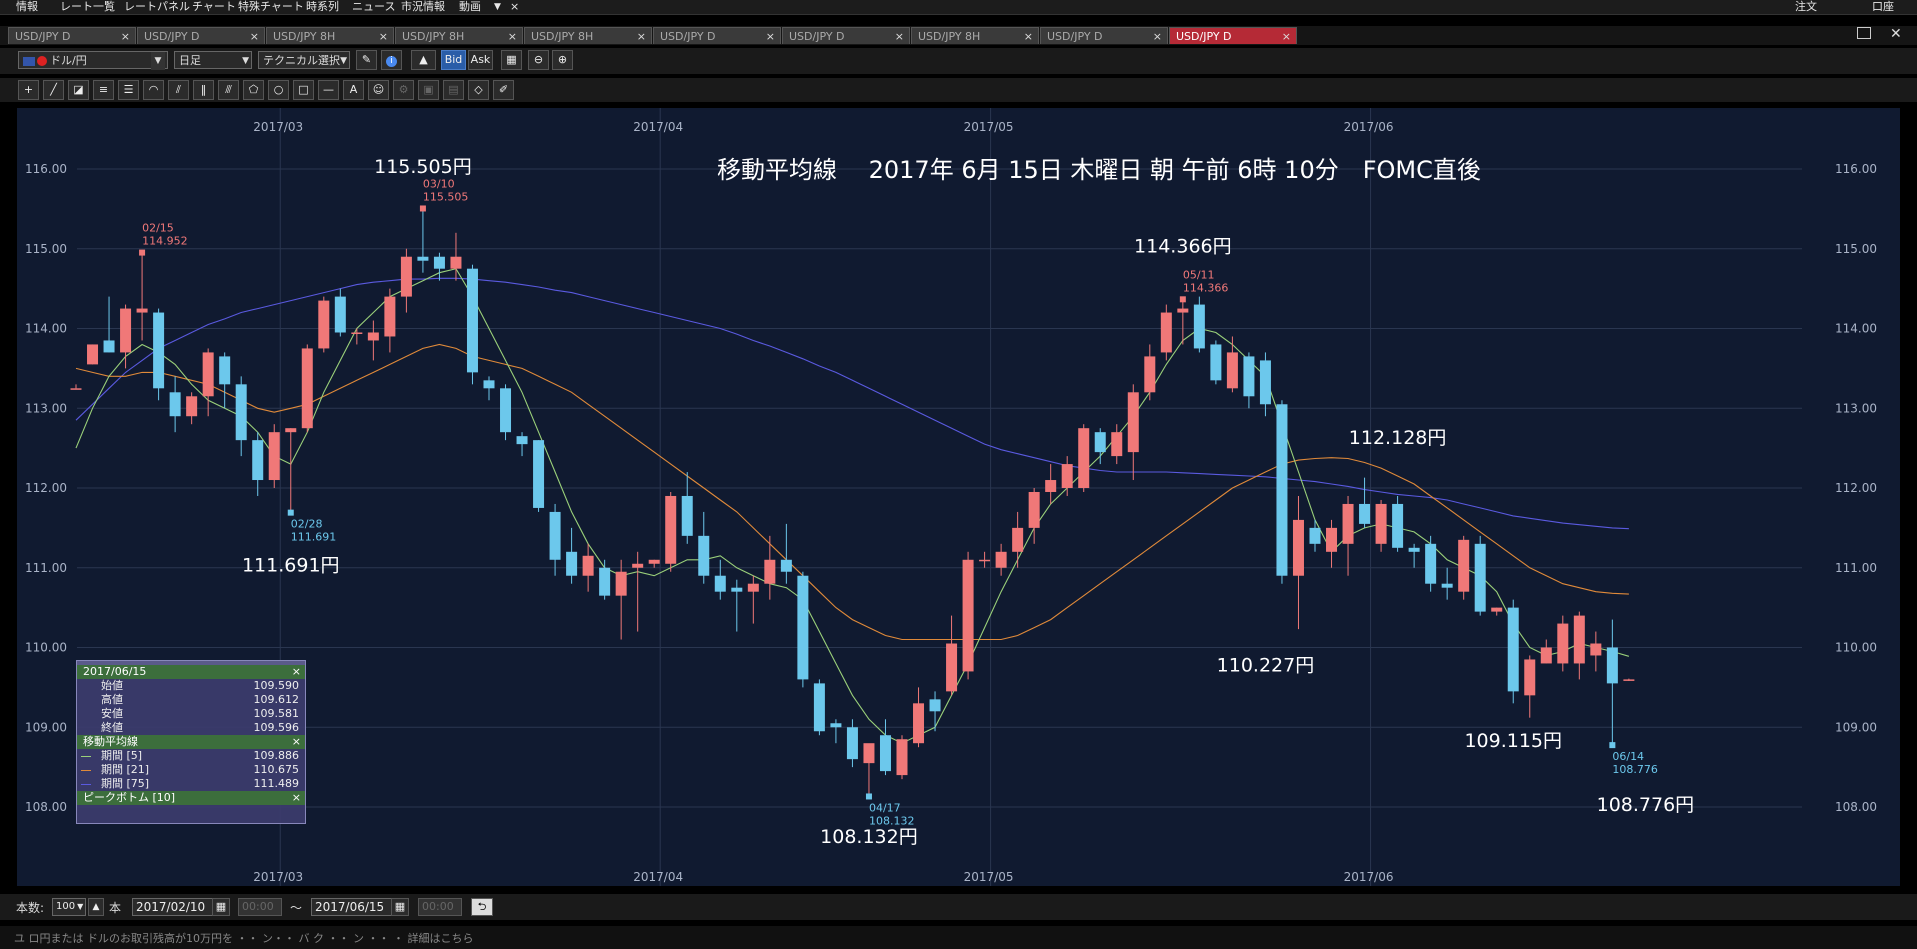 The height and width of the screenshot is (949, 1917). What do you see at coordinates (470, 7) in the screenshot?
I see `menu-video: 動画` at bounding box center [470, 7].